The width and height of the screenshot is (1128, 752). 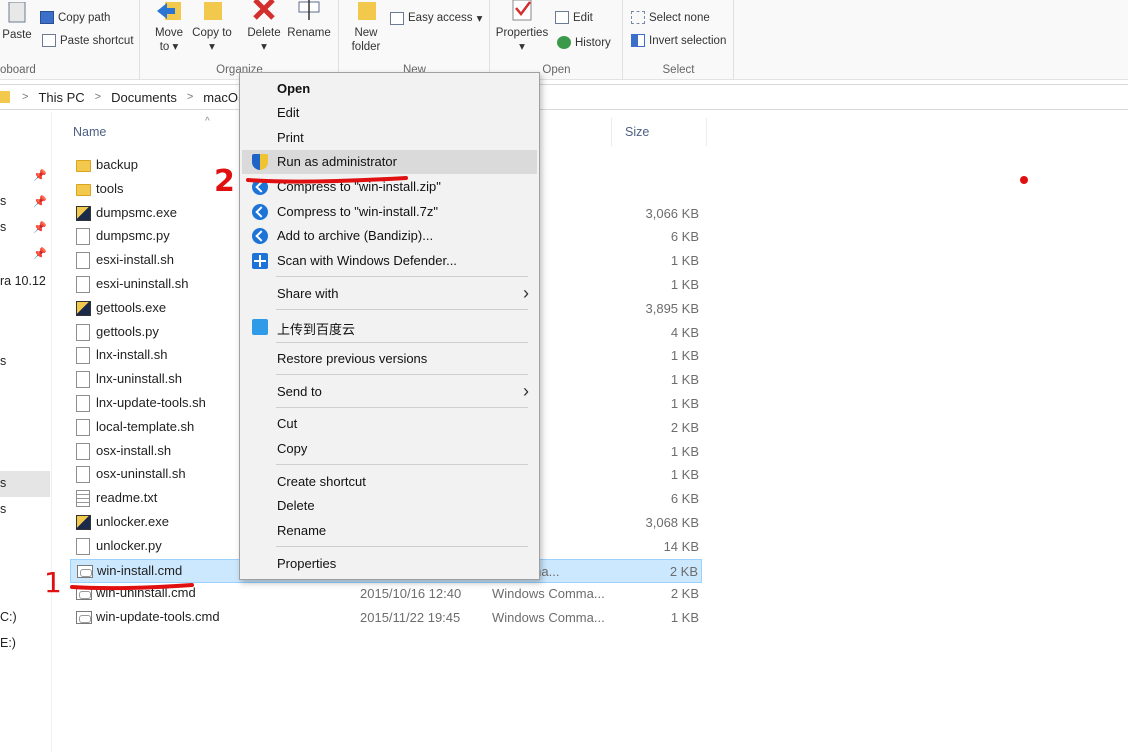 I want to click on column-header-size: Size, so click(x=659, y=133).